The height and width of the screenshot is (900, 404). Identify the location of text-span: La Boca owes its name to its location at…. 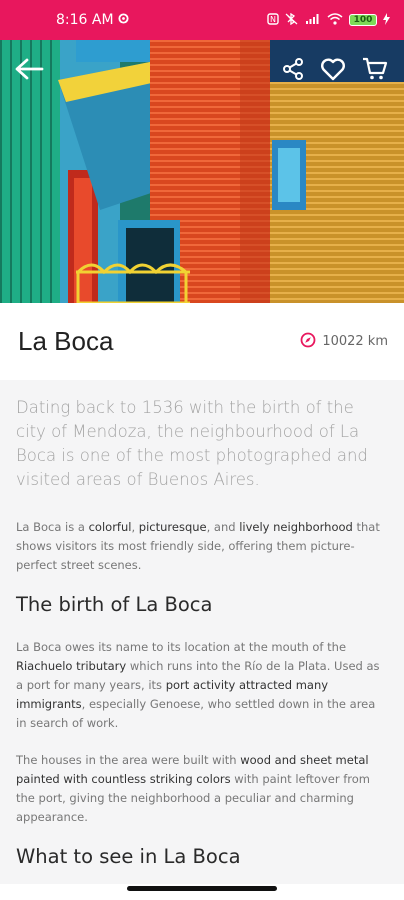
(181, 647).